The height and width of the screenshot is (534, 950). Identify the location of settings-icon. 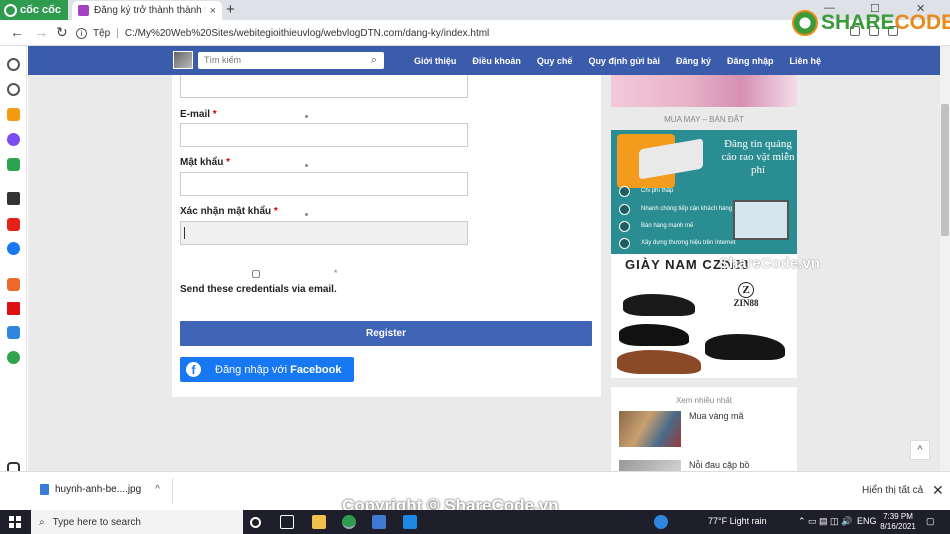
(13, 64).